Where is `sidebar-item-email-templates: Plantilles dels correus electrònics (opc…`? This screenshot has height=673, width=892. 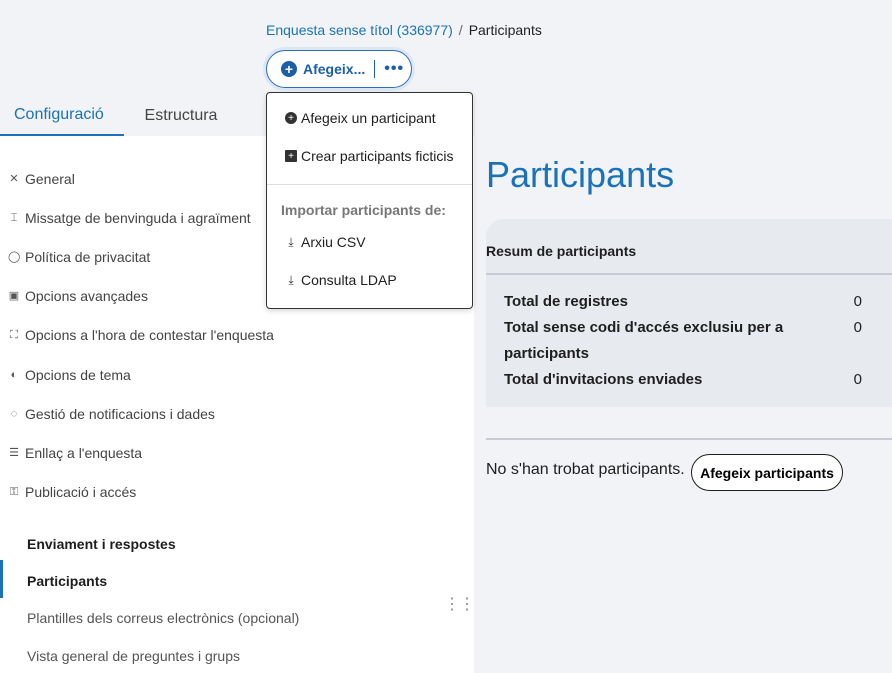 sidebar-item-email-templates: Plantilles dels correus electrònics (opc… is located at coordinates (163, 618).